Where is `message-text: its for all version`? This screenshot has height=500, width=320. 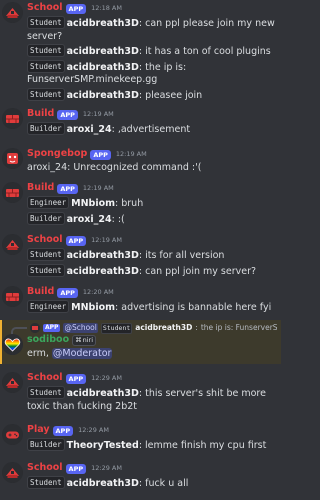 message-text: its for all version is located at coordinates (185, 255).